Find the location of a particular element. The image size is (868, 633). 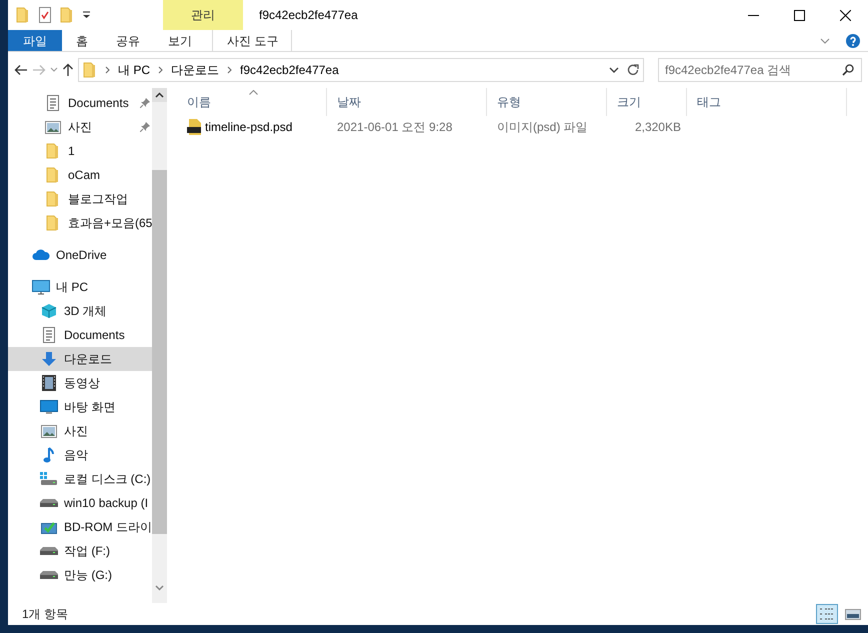

scrollbar-thumb is located at coordinates (160, 352).